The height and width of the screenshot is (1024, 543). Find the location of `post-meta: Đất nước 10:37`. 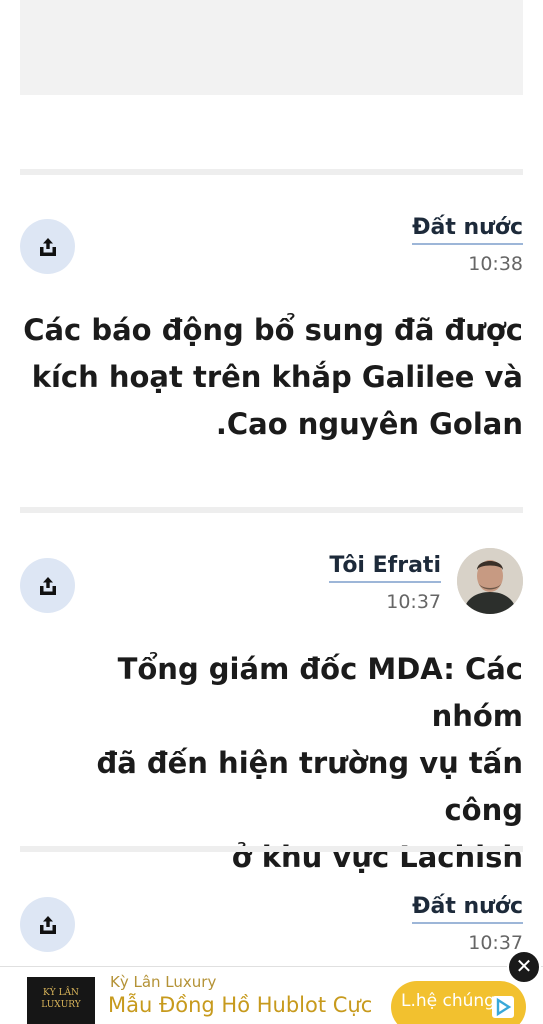

post-meta: Đất nước 10:37 is located at coordinates (467, 923).